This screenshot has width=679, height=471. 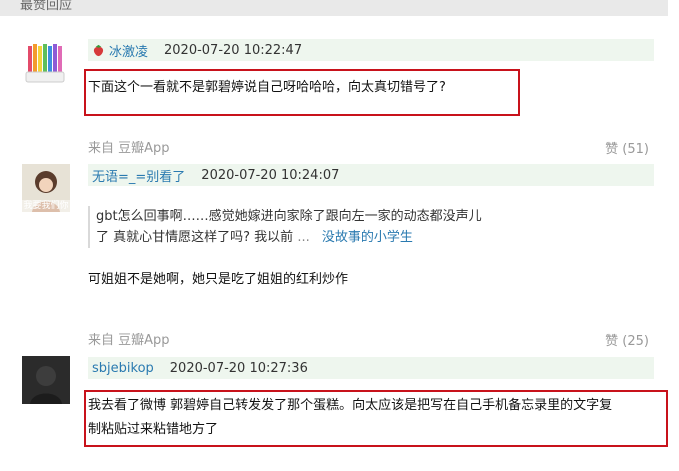 I want to click on quote-author-link: 没故事的小学生, so click(x=367, y=237).